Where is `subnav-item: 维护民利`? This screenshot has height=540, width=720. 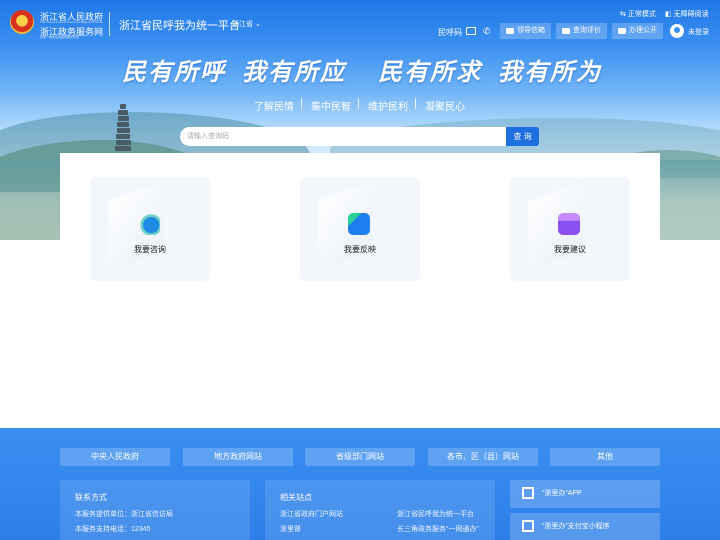
subnav-item: 维护民利 is located at coordinates (388, 107).